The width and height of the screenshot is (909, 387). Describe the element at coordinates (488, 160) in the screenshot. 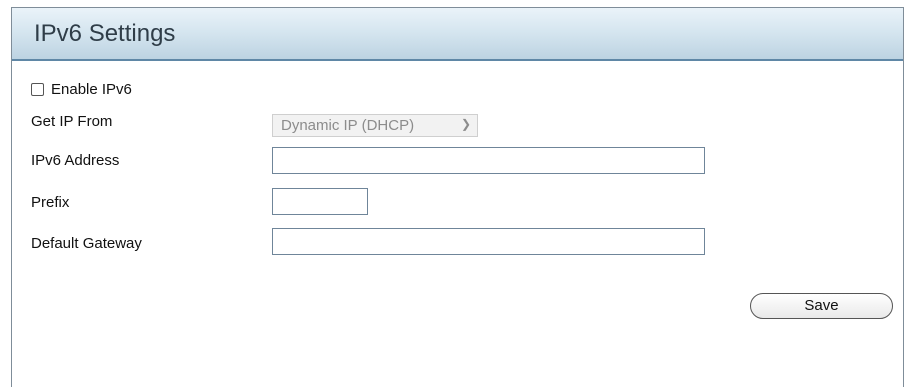

I see `ipv6-address-input` at that location.